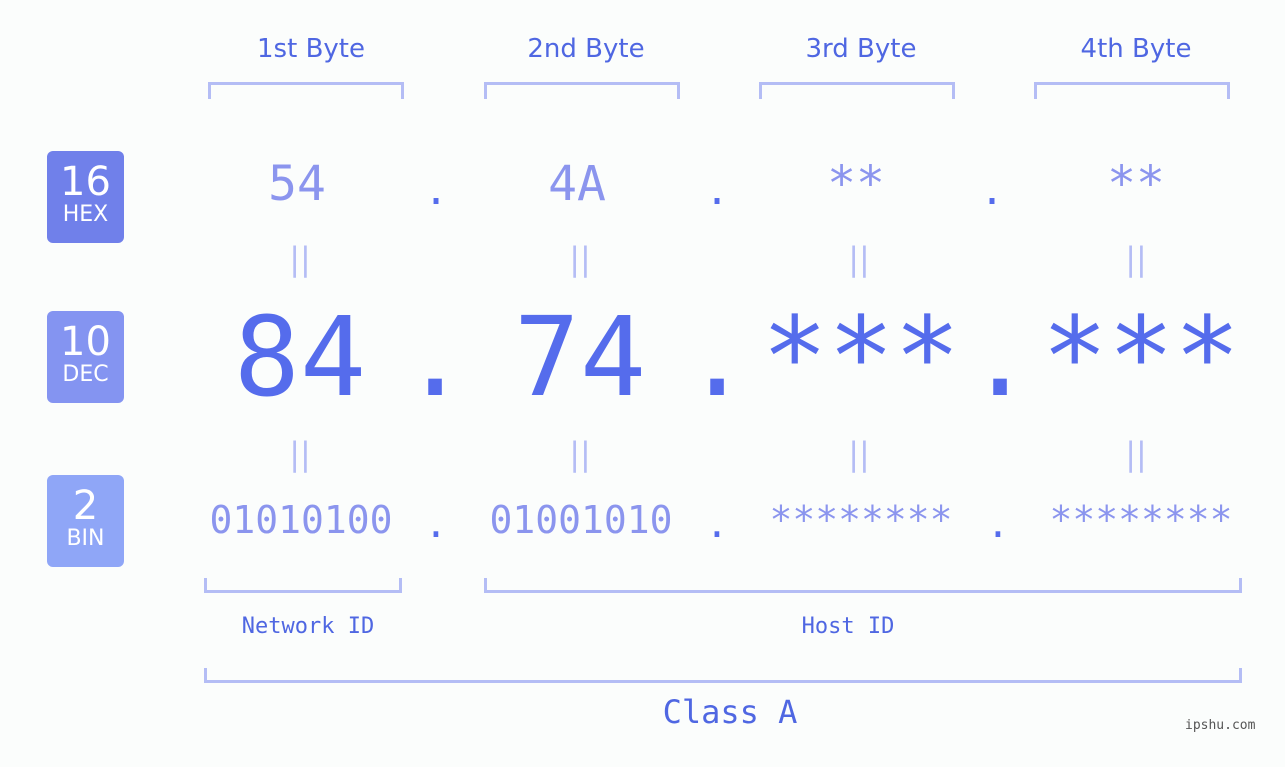  What do you see at coordinates (848, 626) in the screenshot?
I see `host-id-label: Host ID` at bounding box center [848, 626].